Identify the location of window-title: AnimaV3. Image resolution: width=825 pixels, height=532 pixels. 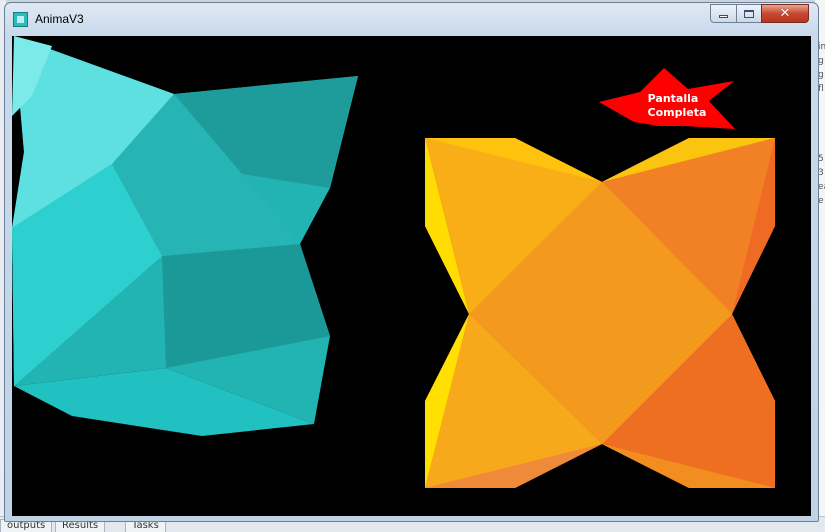
(59, 19).